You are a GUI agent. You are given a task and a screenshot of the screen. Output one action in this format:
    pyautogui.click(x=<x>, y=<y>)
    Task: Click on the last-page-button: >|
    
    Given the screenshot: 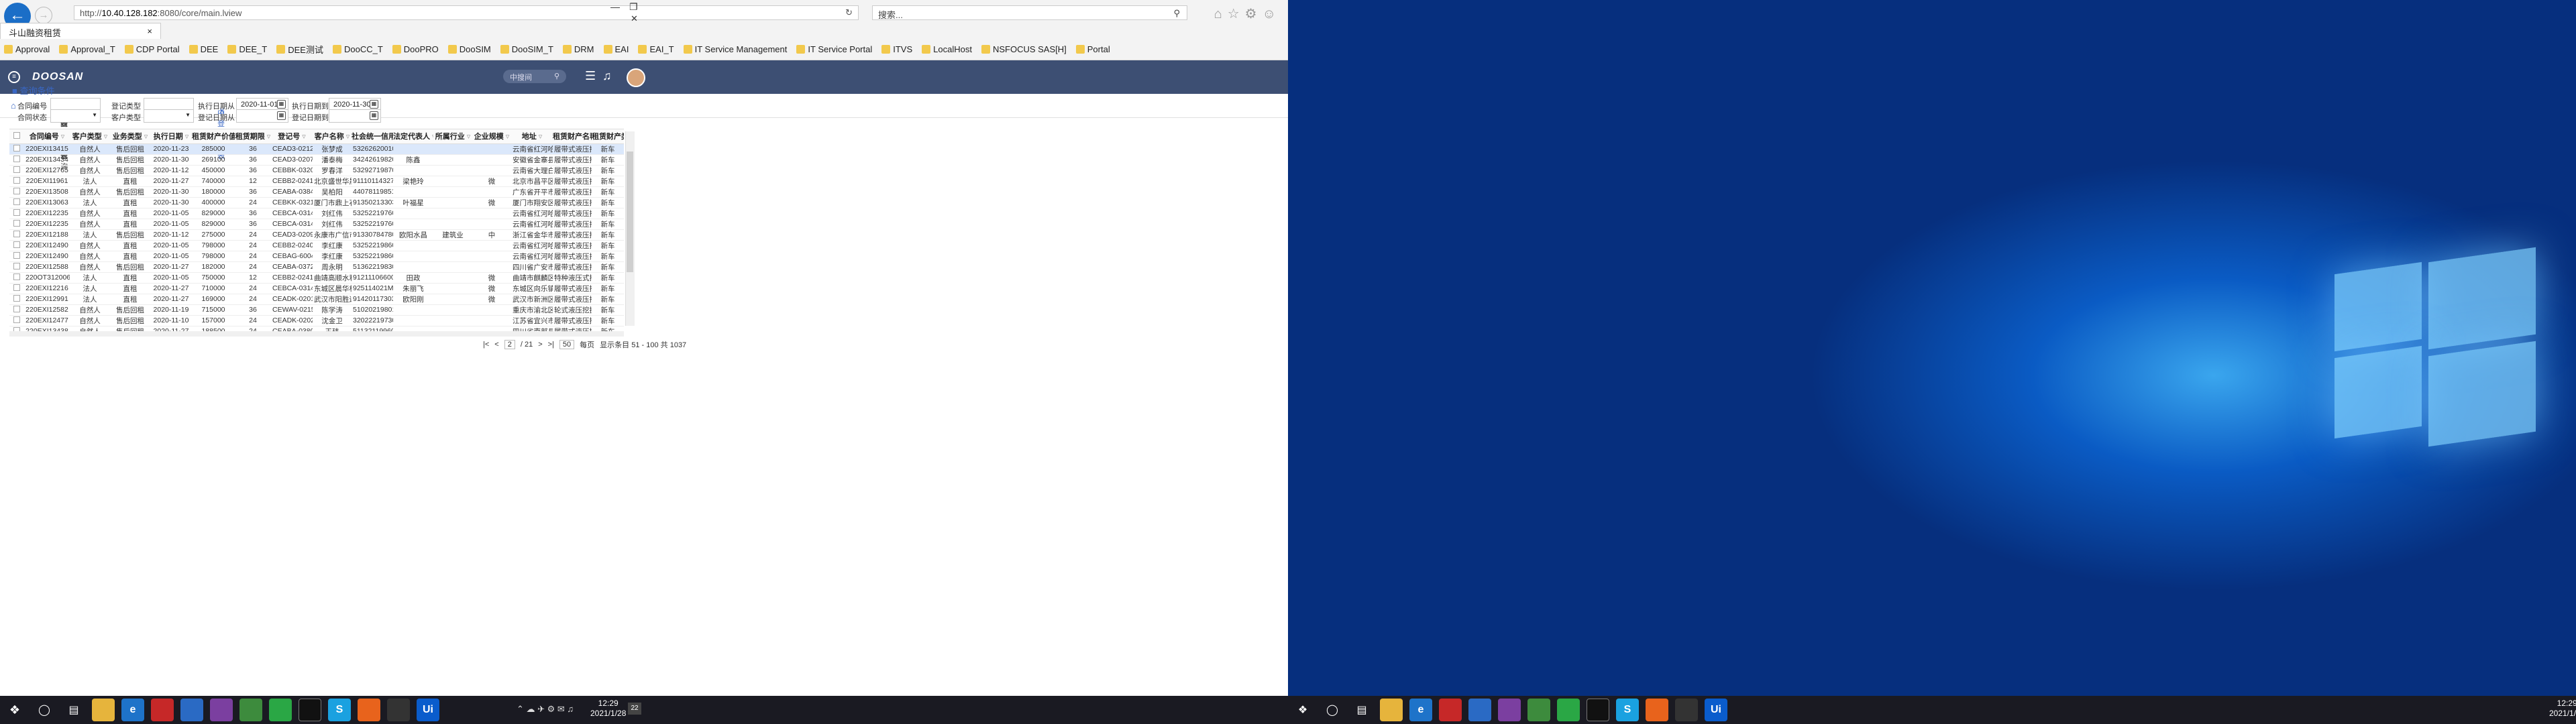 What is the action you would take?
    pyautogui.click(x=551, y=345)
    